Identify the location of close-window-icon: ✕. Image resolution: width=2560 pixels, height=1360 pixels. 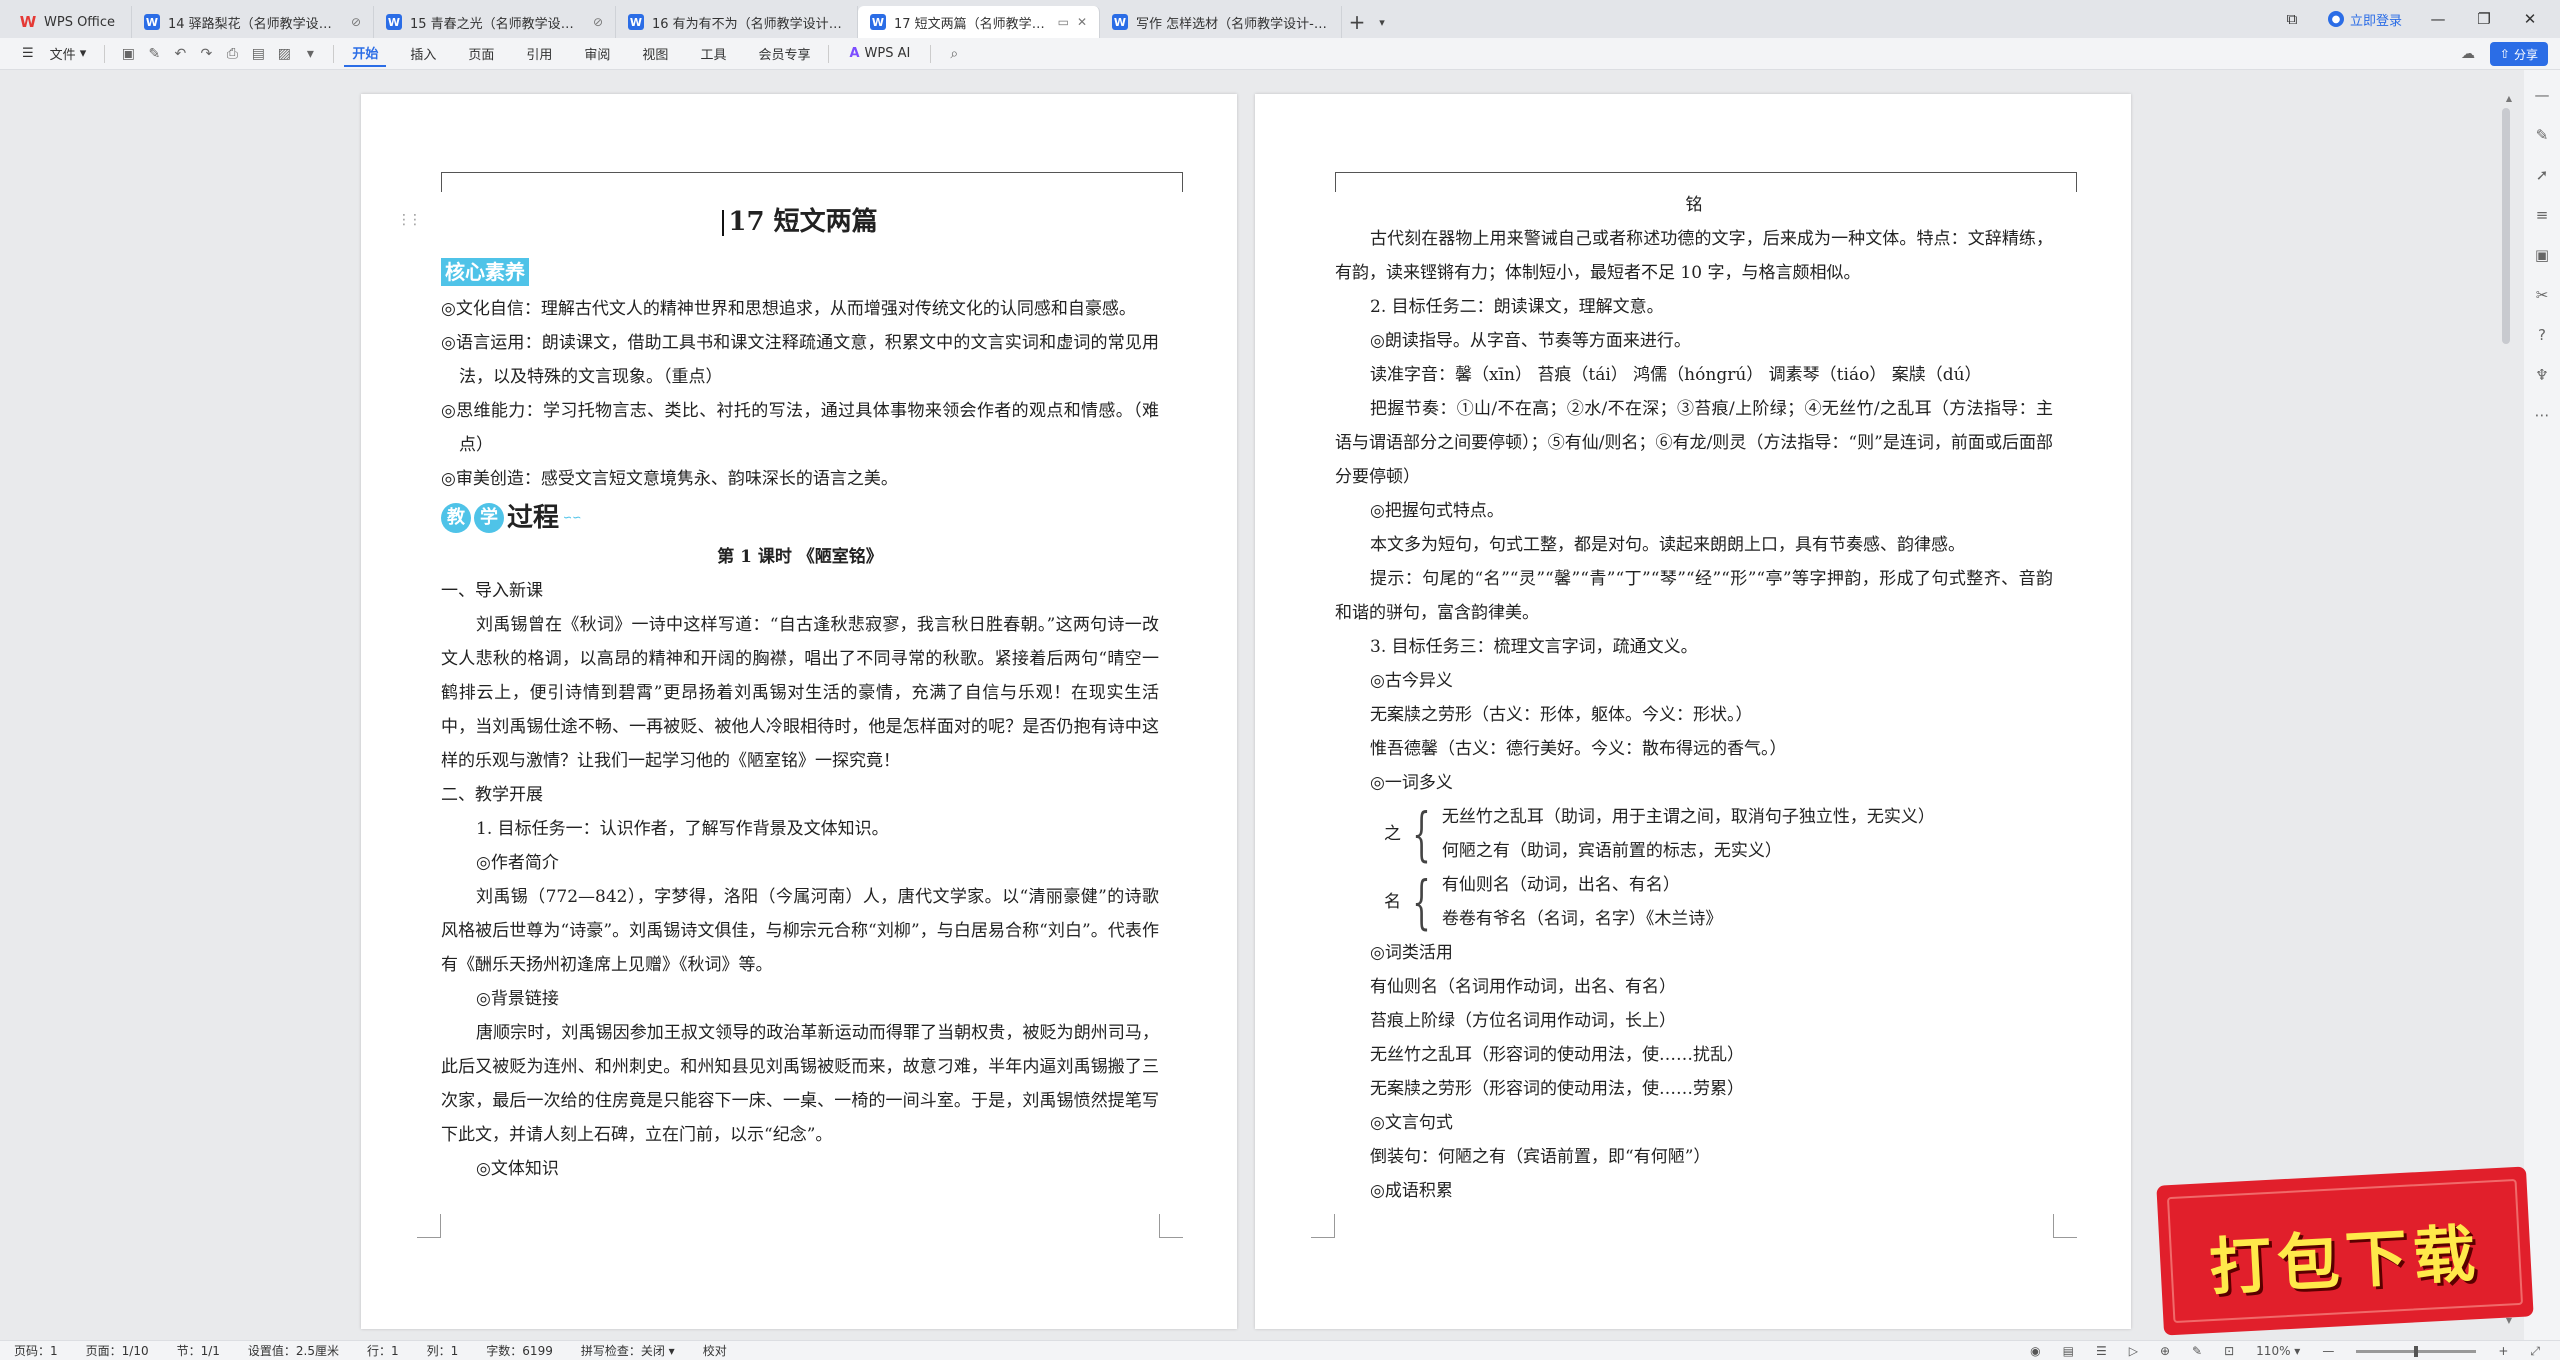
(2530, 19).